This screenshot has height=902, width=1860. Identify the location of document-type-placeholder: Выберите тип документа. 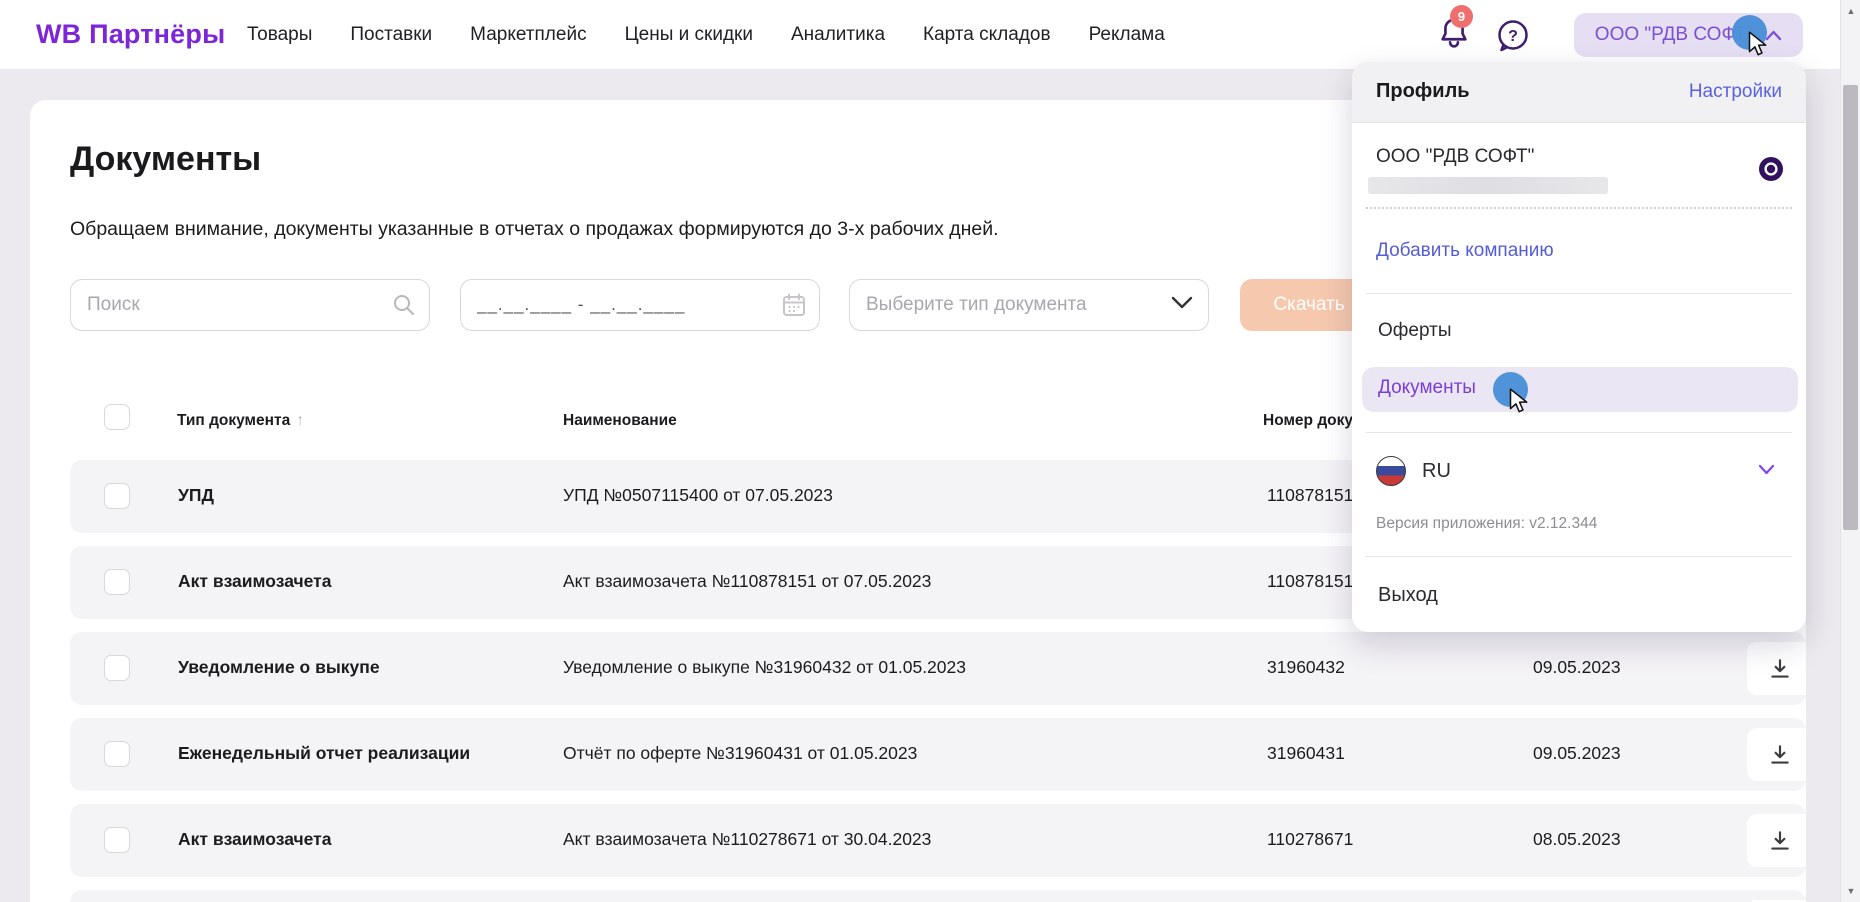
(976, 304).